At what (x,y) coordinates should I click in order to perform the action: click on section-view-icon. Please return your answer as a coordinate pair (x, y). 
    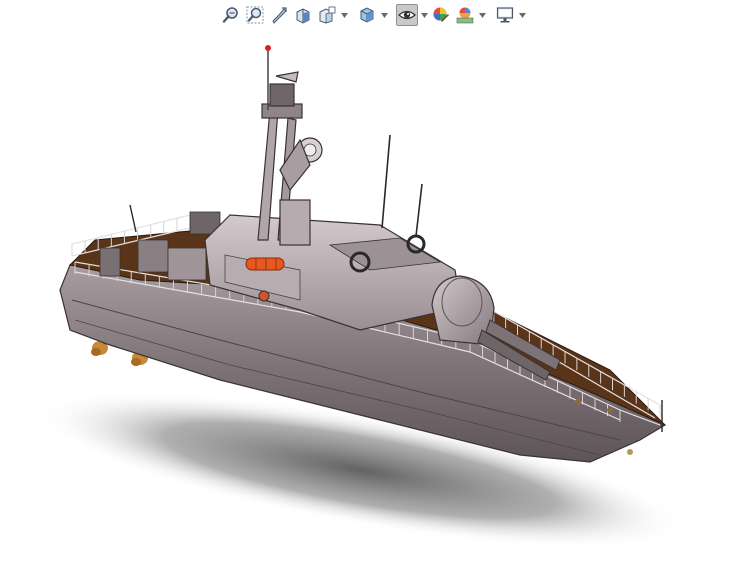
    Looking at the image, I should click on (303, 16).